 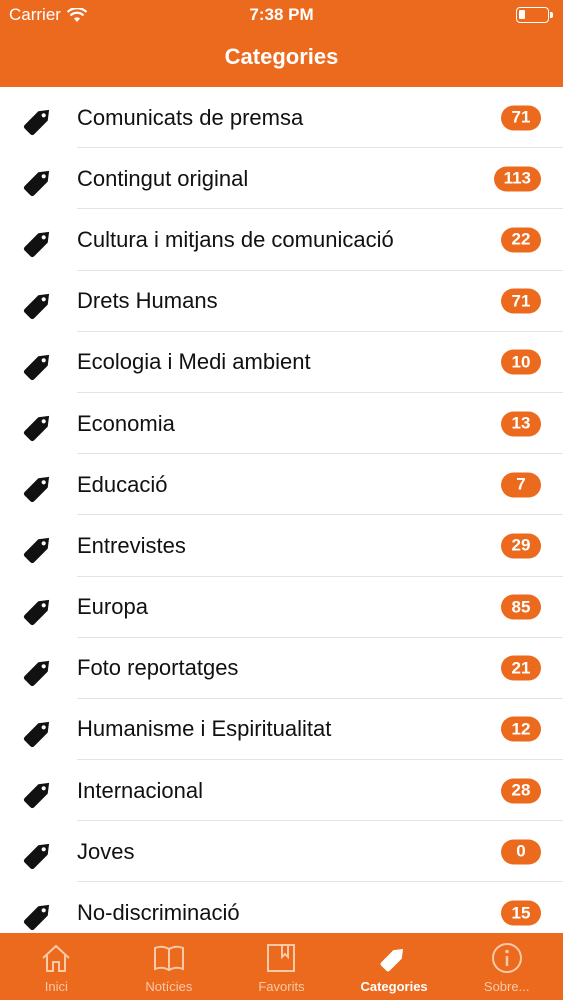 I want to click on category-name: Comunicats de premsa, so click(x=190, y=117).